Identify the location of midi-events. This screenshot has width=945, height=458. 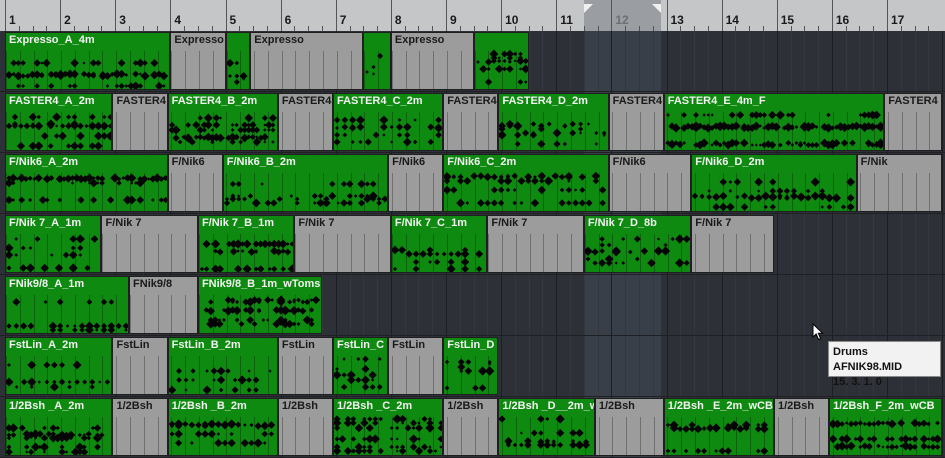
(374, 64).